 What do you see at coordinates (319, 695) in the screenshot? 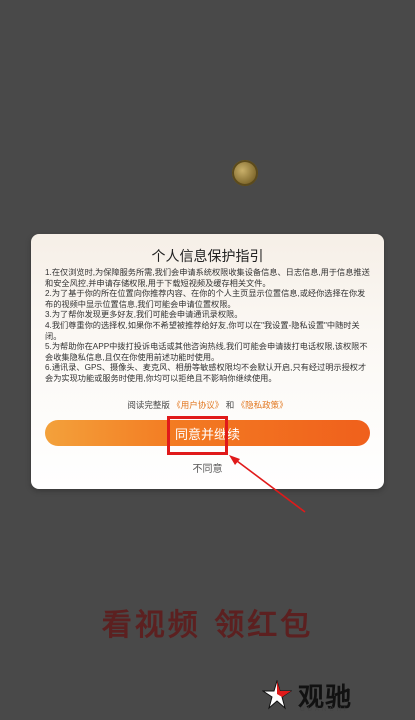
I see `watermark-logo: 观驰 GUANCHI` at bounding box center [319, 695].